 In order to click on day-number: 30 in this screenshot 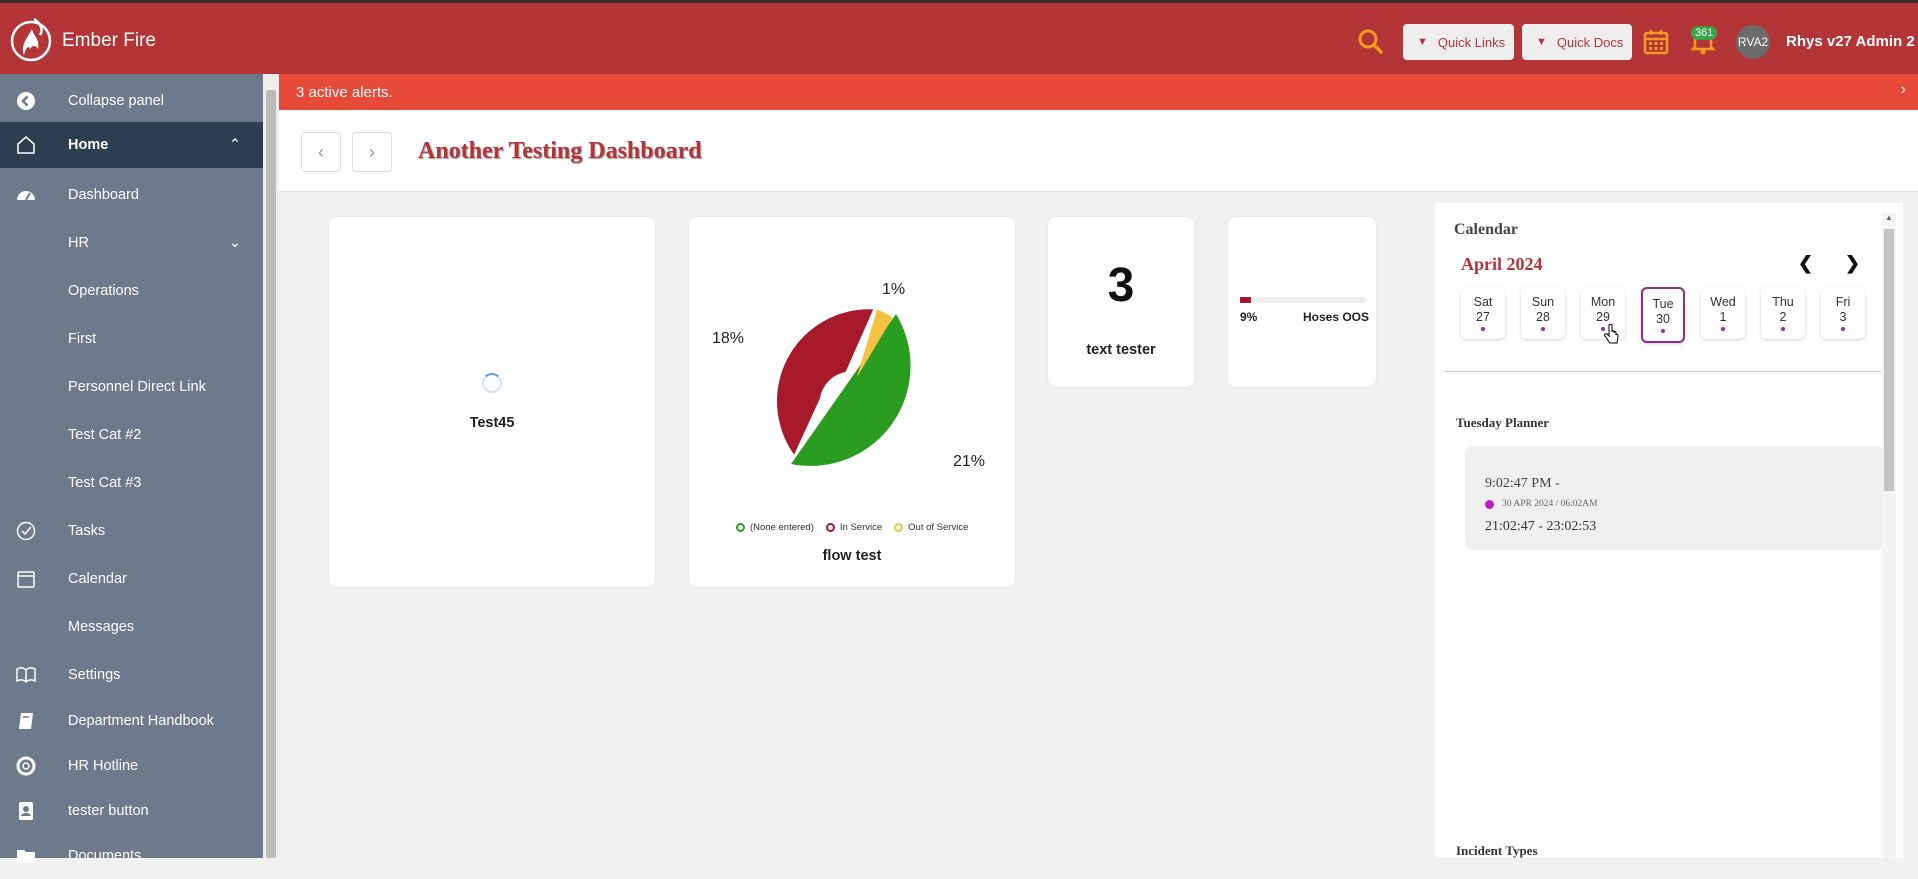, I will do `click(1663, 319)`.